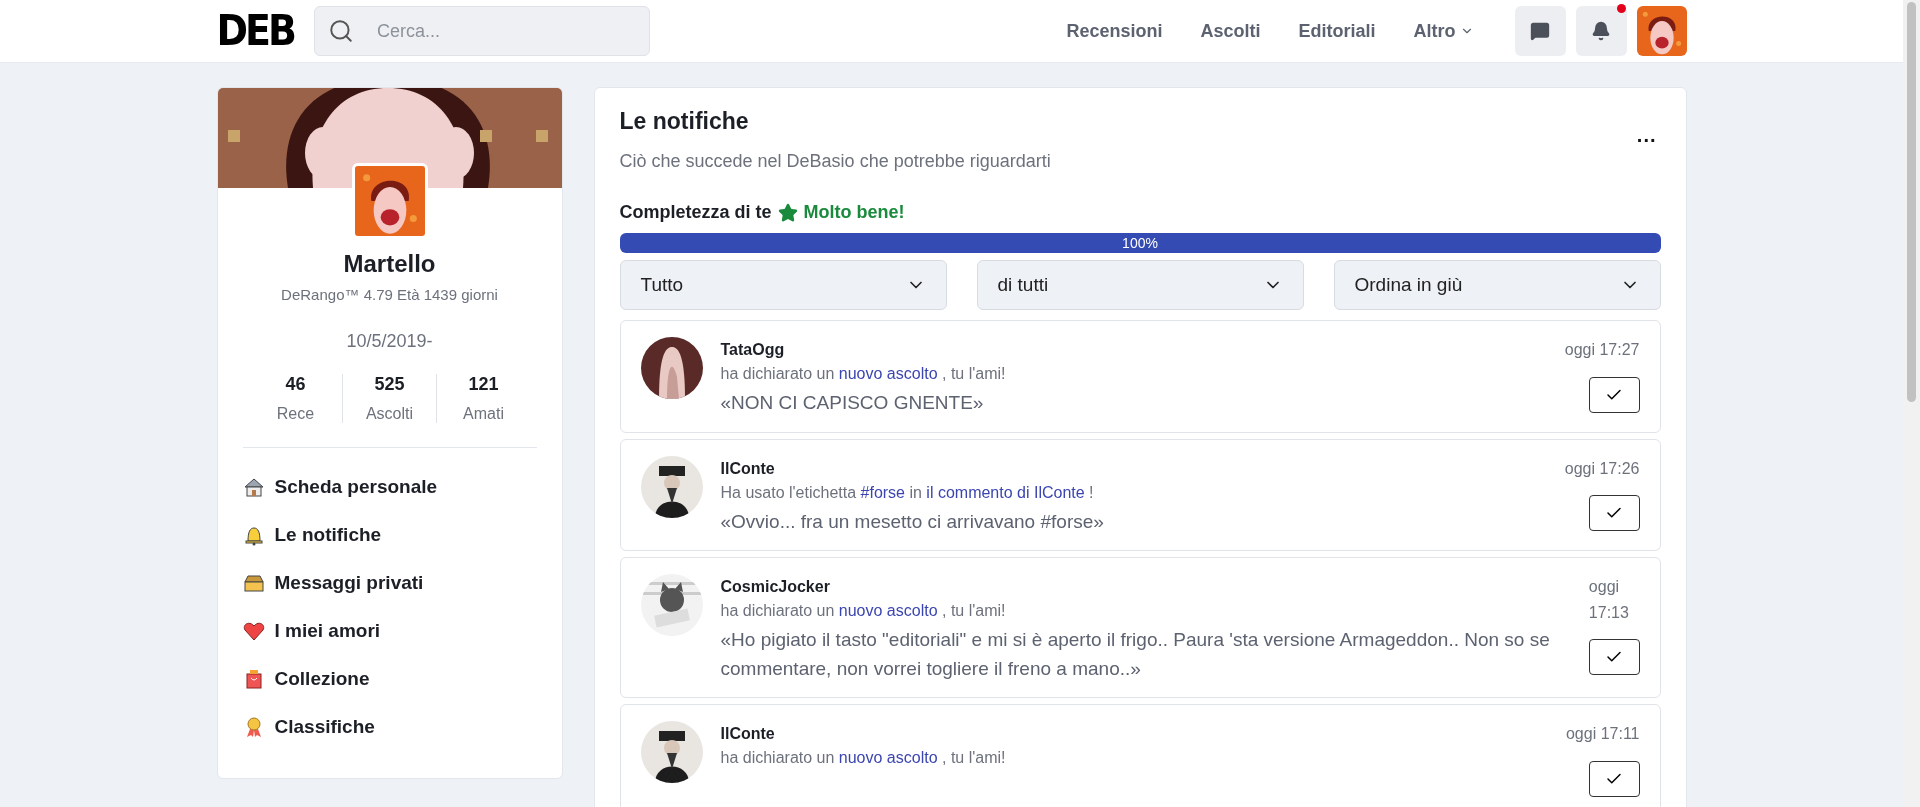  What do you see at coordinates (882, 492) in the screenshot?
I see `notification-link: #forse` at bounding box center [882, 492].